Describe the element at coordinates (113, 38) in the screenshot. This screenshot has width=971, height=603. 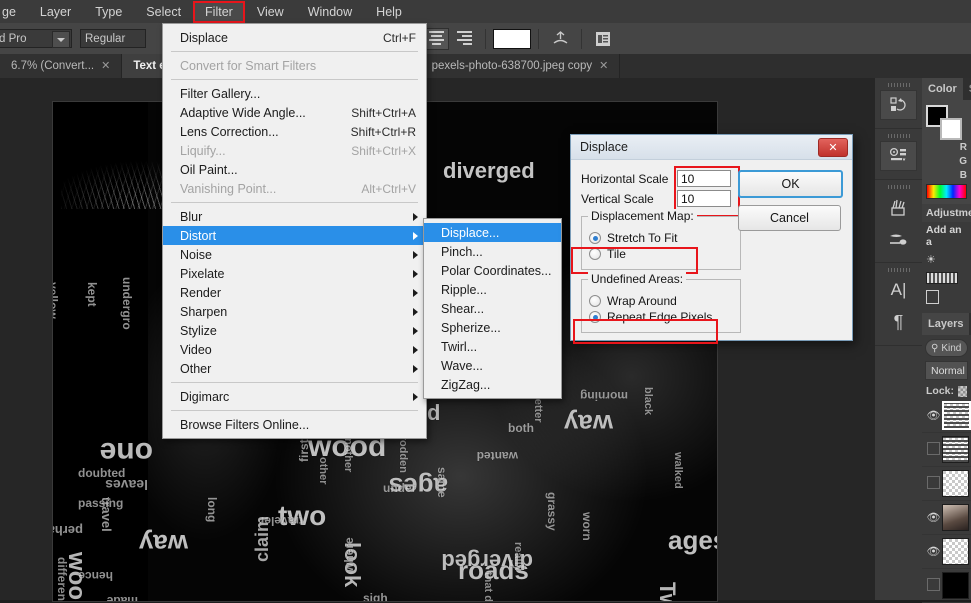
I see `font-style-dropdown: Regular` at that location.